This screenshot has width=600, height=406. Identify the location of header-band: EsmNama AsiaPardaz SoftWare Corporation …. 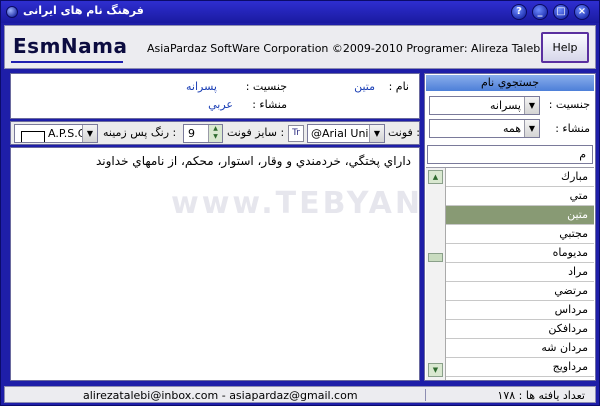
(300, 47).